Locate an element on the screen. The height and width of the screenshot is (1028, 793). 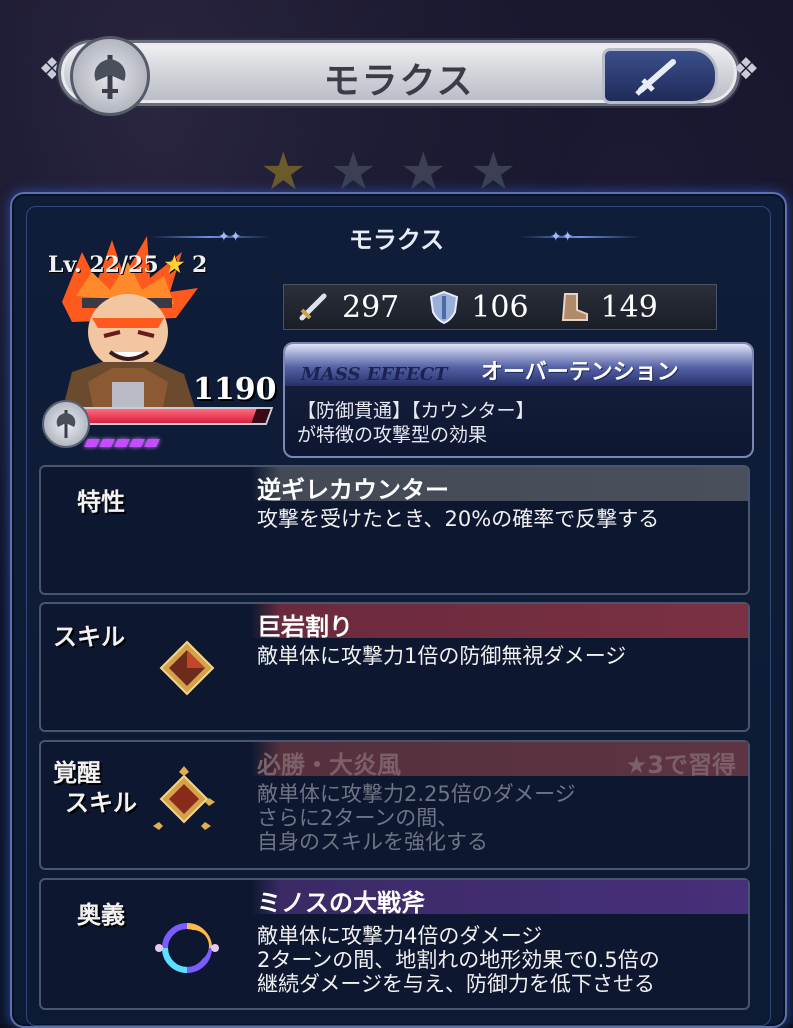
moon-orb-icon is located at coordinates (187, 950).